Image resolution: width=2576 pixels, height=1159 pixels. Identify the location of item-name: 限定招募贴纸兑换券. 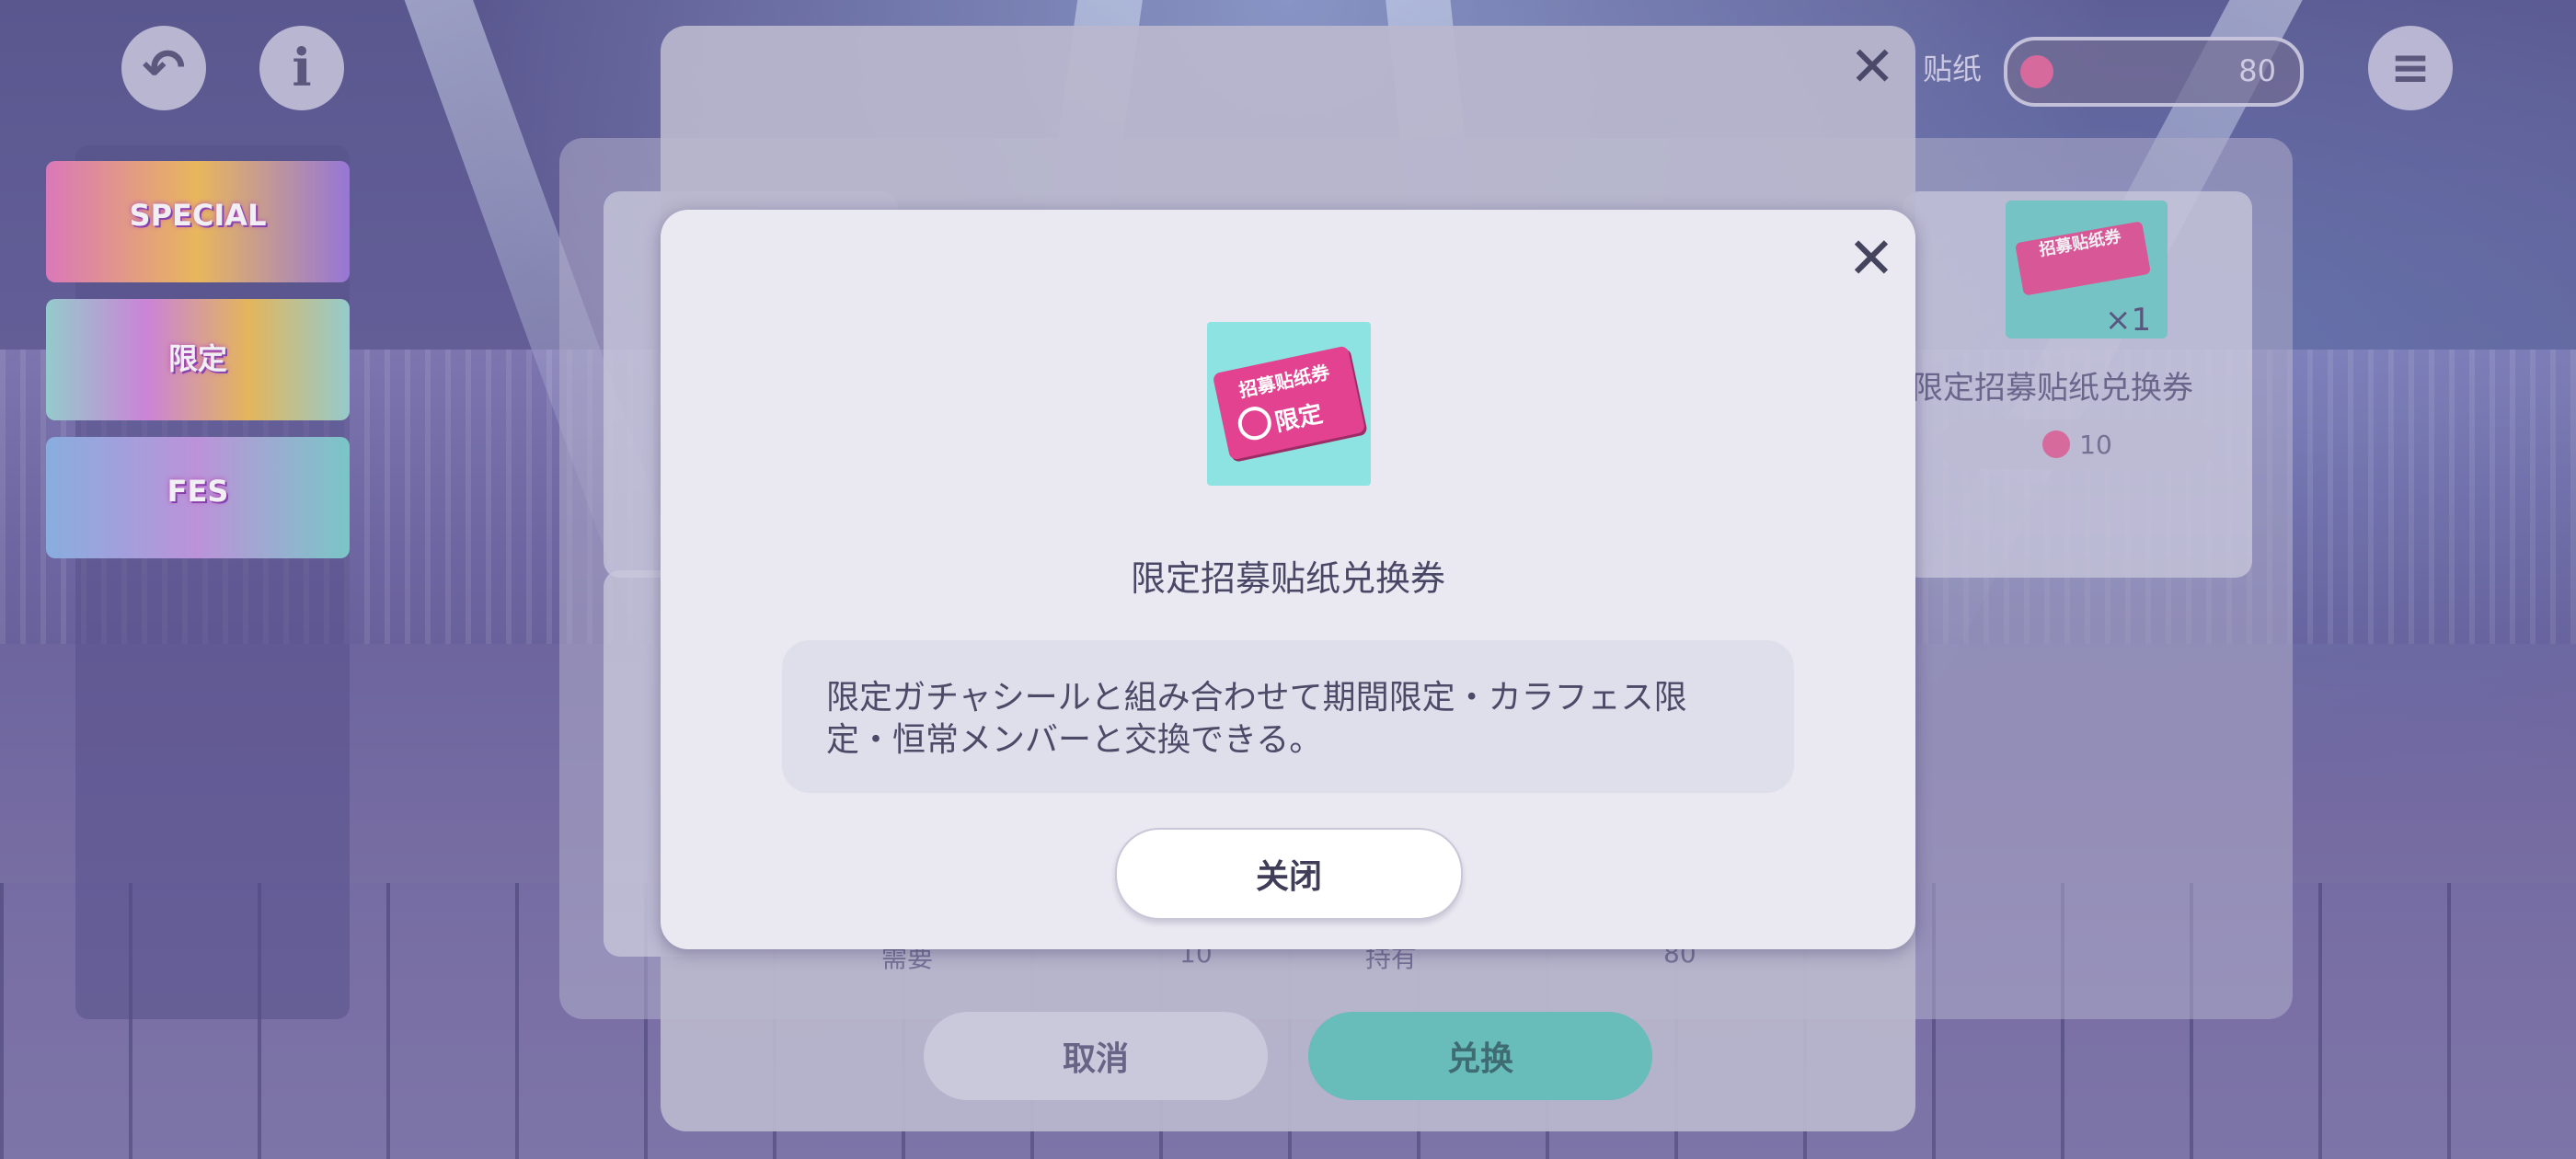
(1287, 578).